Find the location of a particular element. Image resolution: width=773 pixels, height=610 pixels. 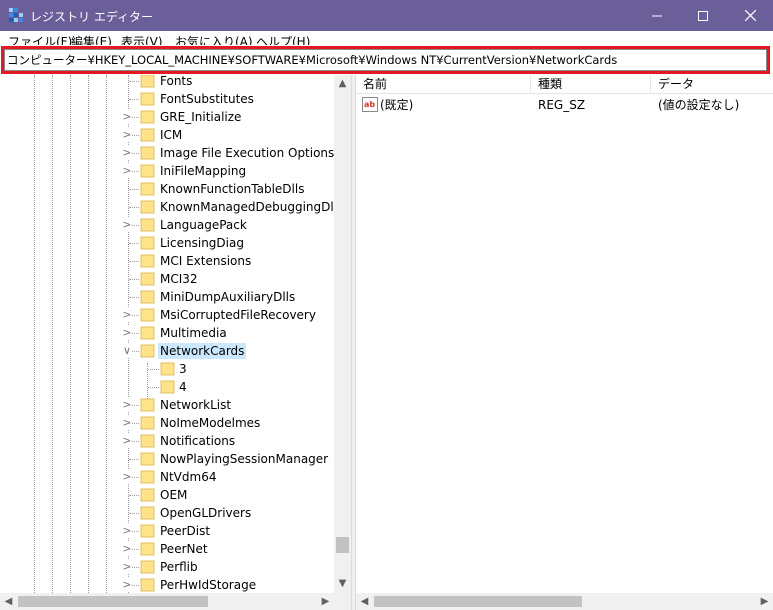

tree-item: > PeerNet is located at coordinates (167, 549).